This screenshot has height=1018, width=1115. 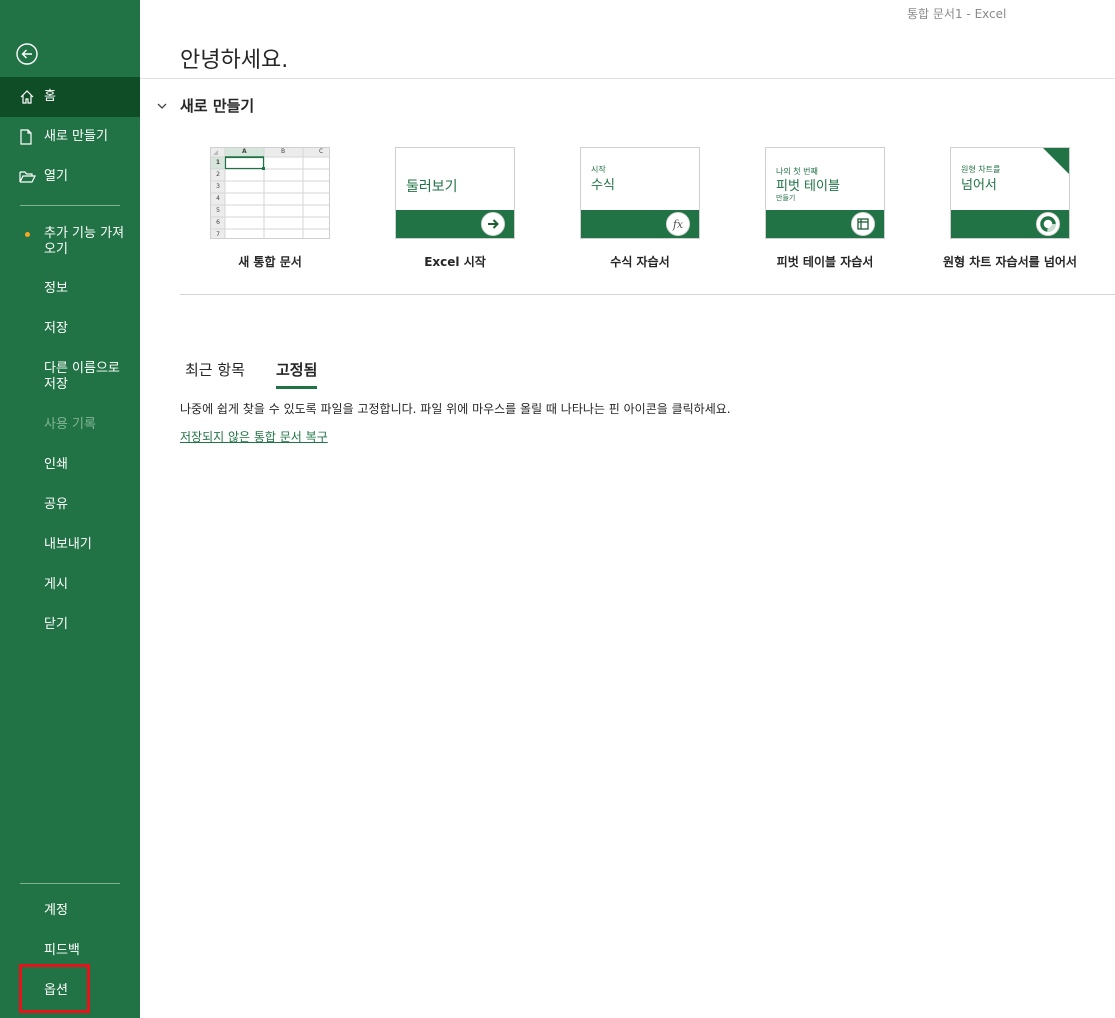 What do you see at coordinates (218, 174) in the screenshot?
I see `row-header: 2` at bounding box center [218, 174].